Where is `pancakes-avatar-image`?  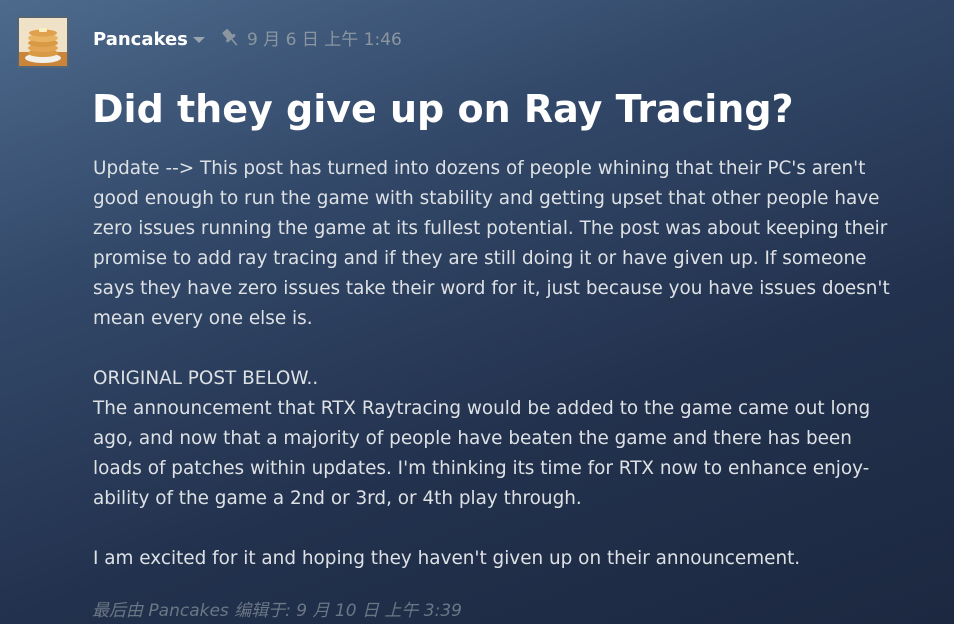 pancakes-avatar-image is located at coordinates (43, 42).